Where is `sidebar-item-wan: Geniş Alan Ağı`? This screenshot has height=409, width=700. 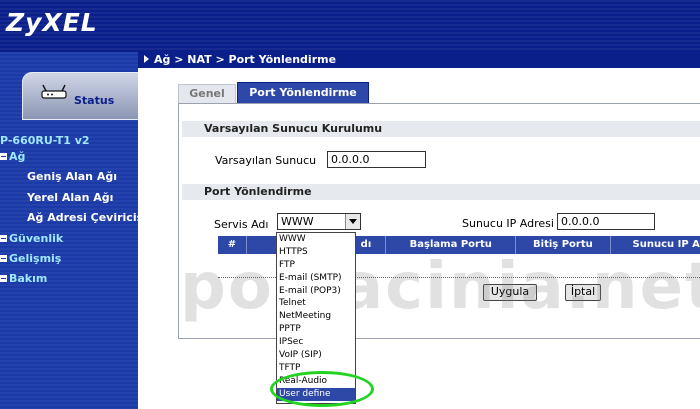
sidebar-item-wan: Geniş Alan Ağı is located at coordinates (72, 176).